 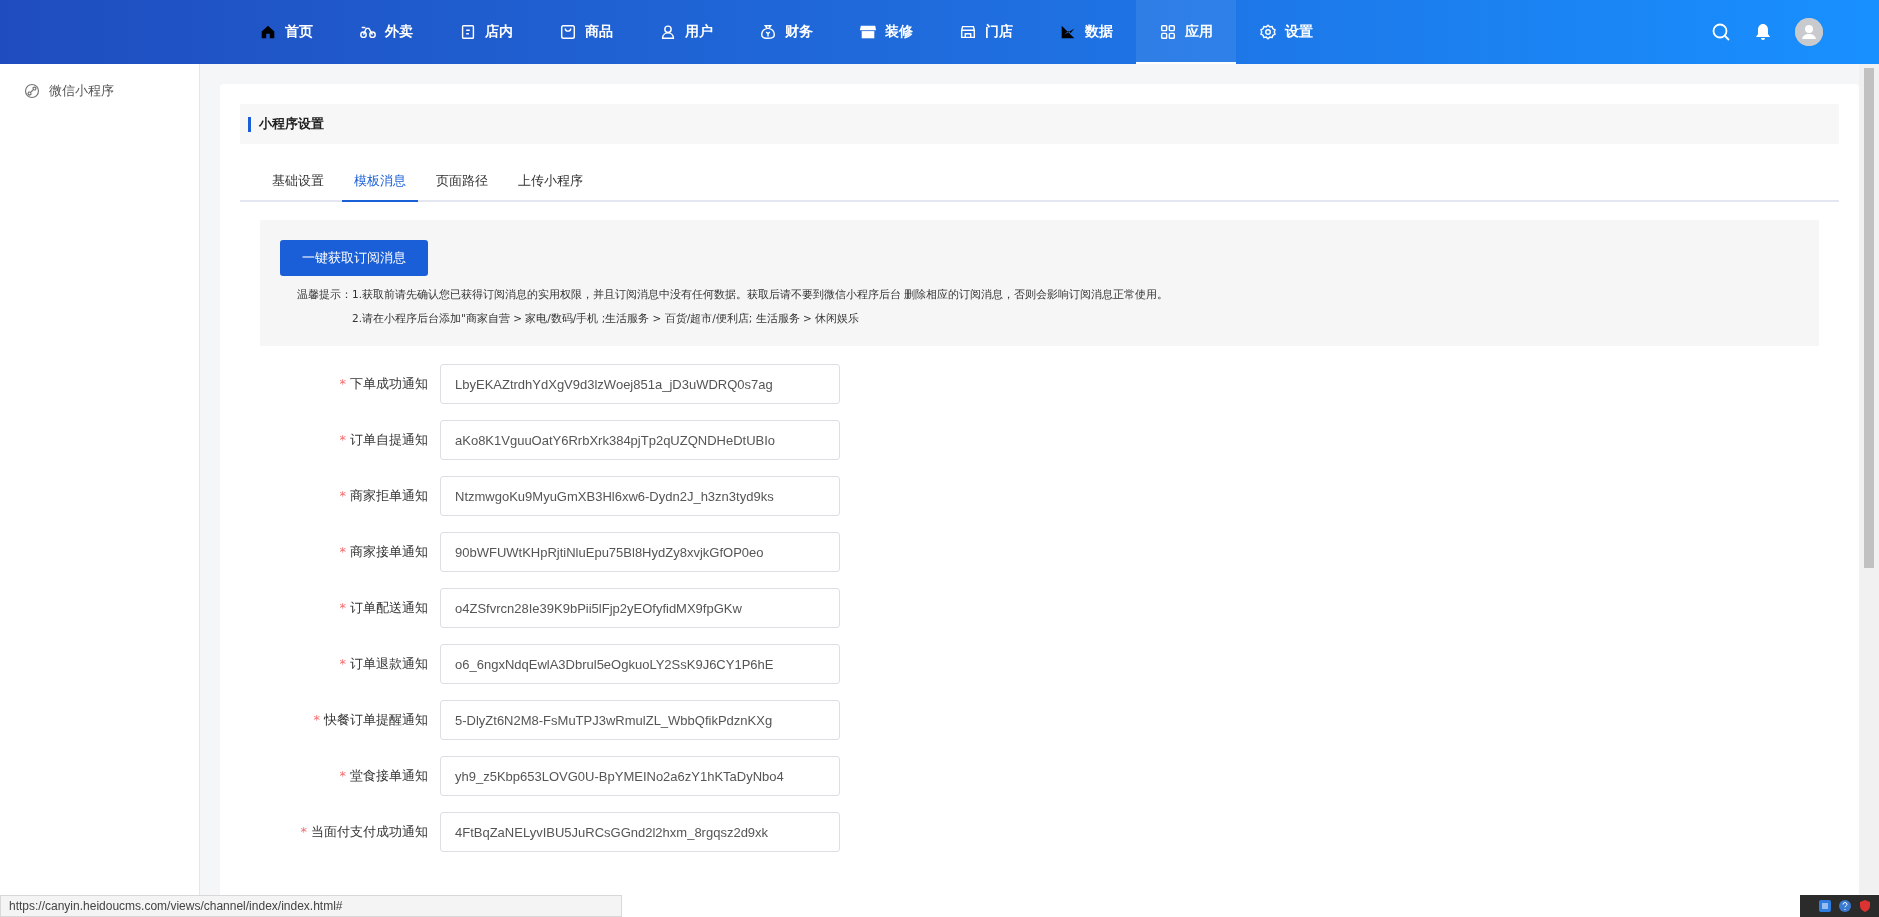 What do you see at coordinates (640, 608) in the screenshot?
I see `input-field: o4ZSfvrcn28Ie39K9bPii5lFjp2yEOfyfidMX9fpGKw` at bounding box center [640, 608].